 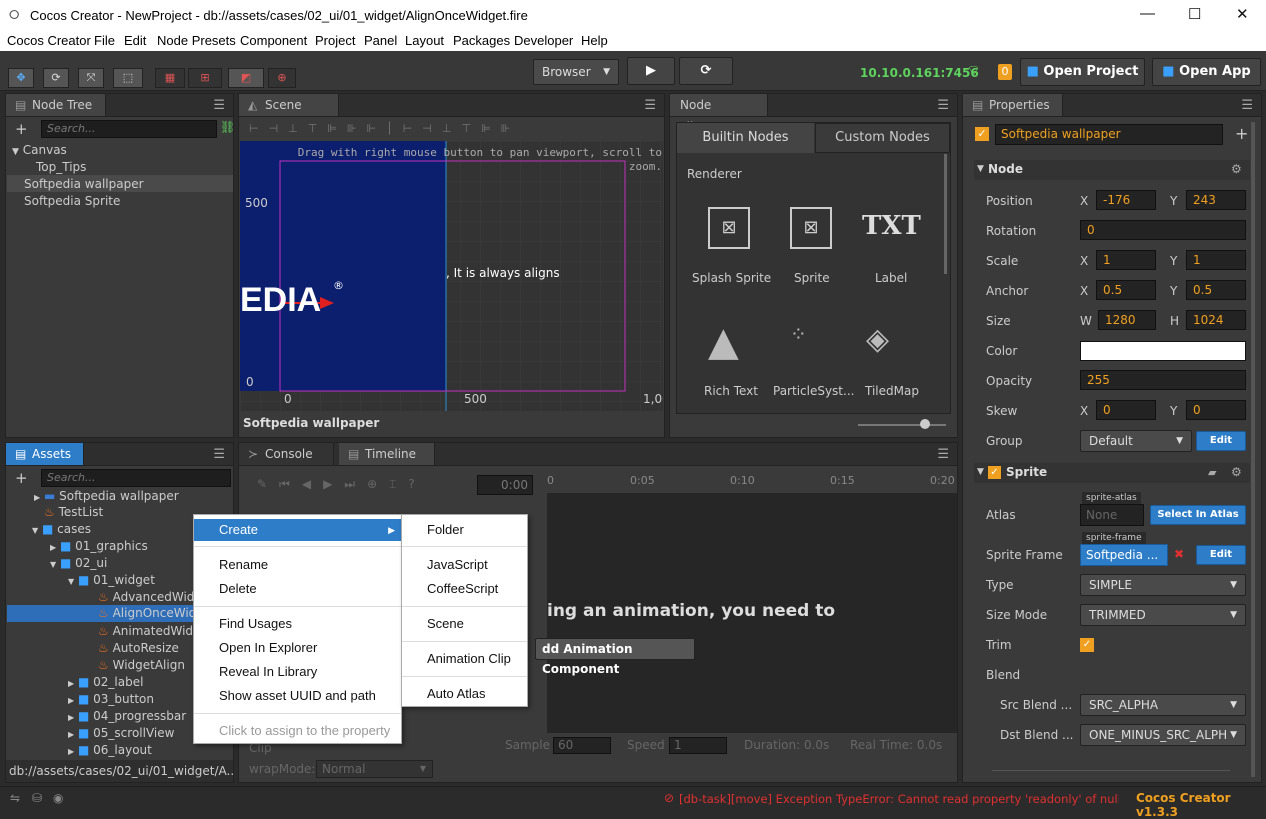 What do you see at coordinates (723, 342) in the screenshot?
I see `rich-text-icon: ▲` at bounding box center [723, 342].